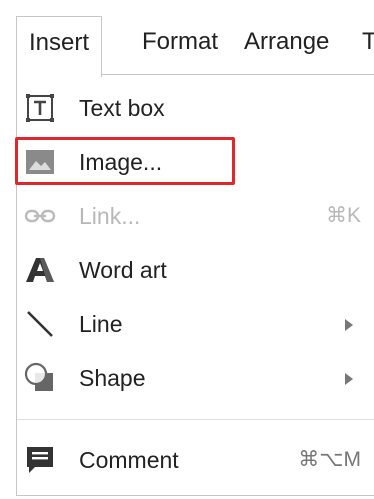 This screenshot has width=374, height=499. What do you see at coordinates (195, 378) in the screenshot?
I see `menu-item-shape: Shape` at bounding box center [195, 378].